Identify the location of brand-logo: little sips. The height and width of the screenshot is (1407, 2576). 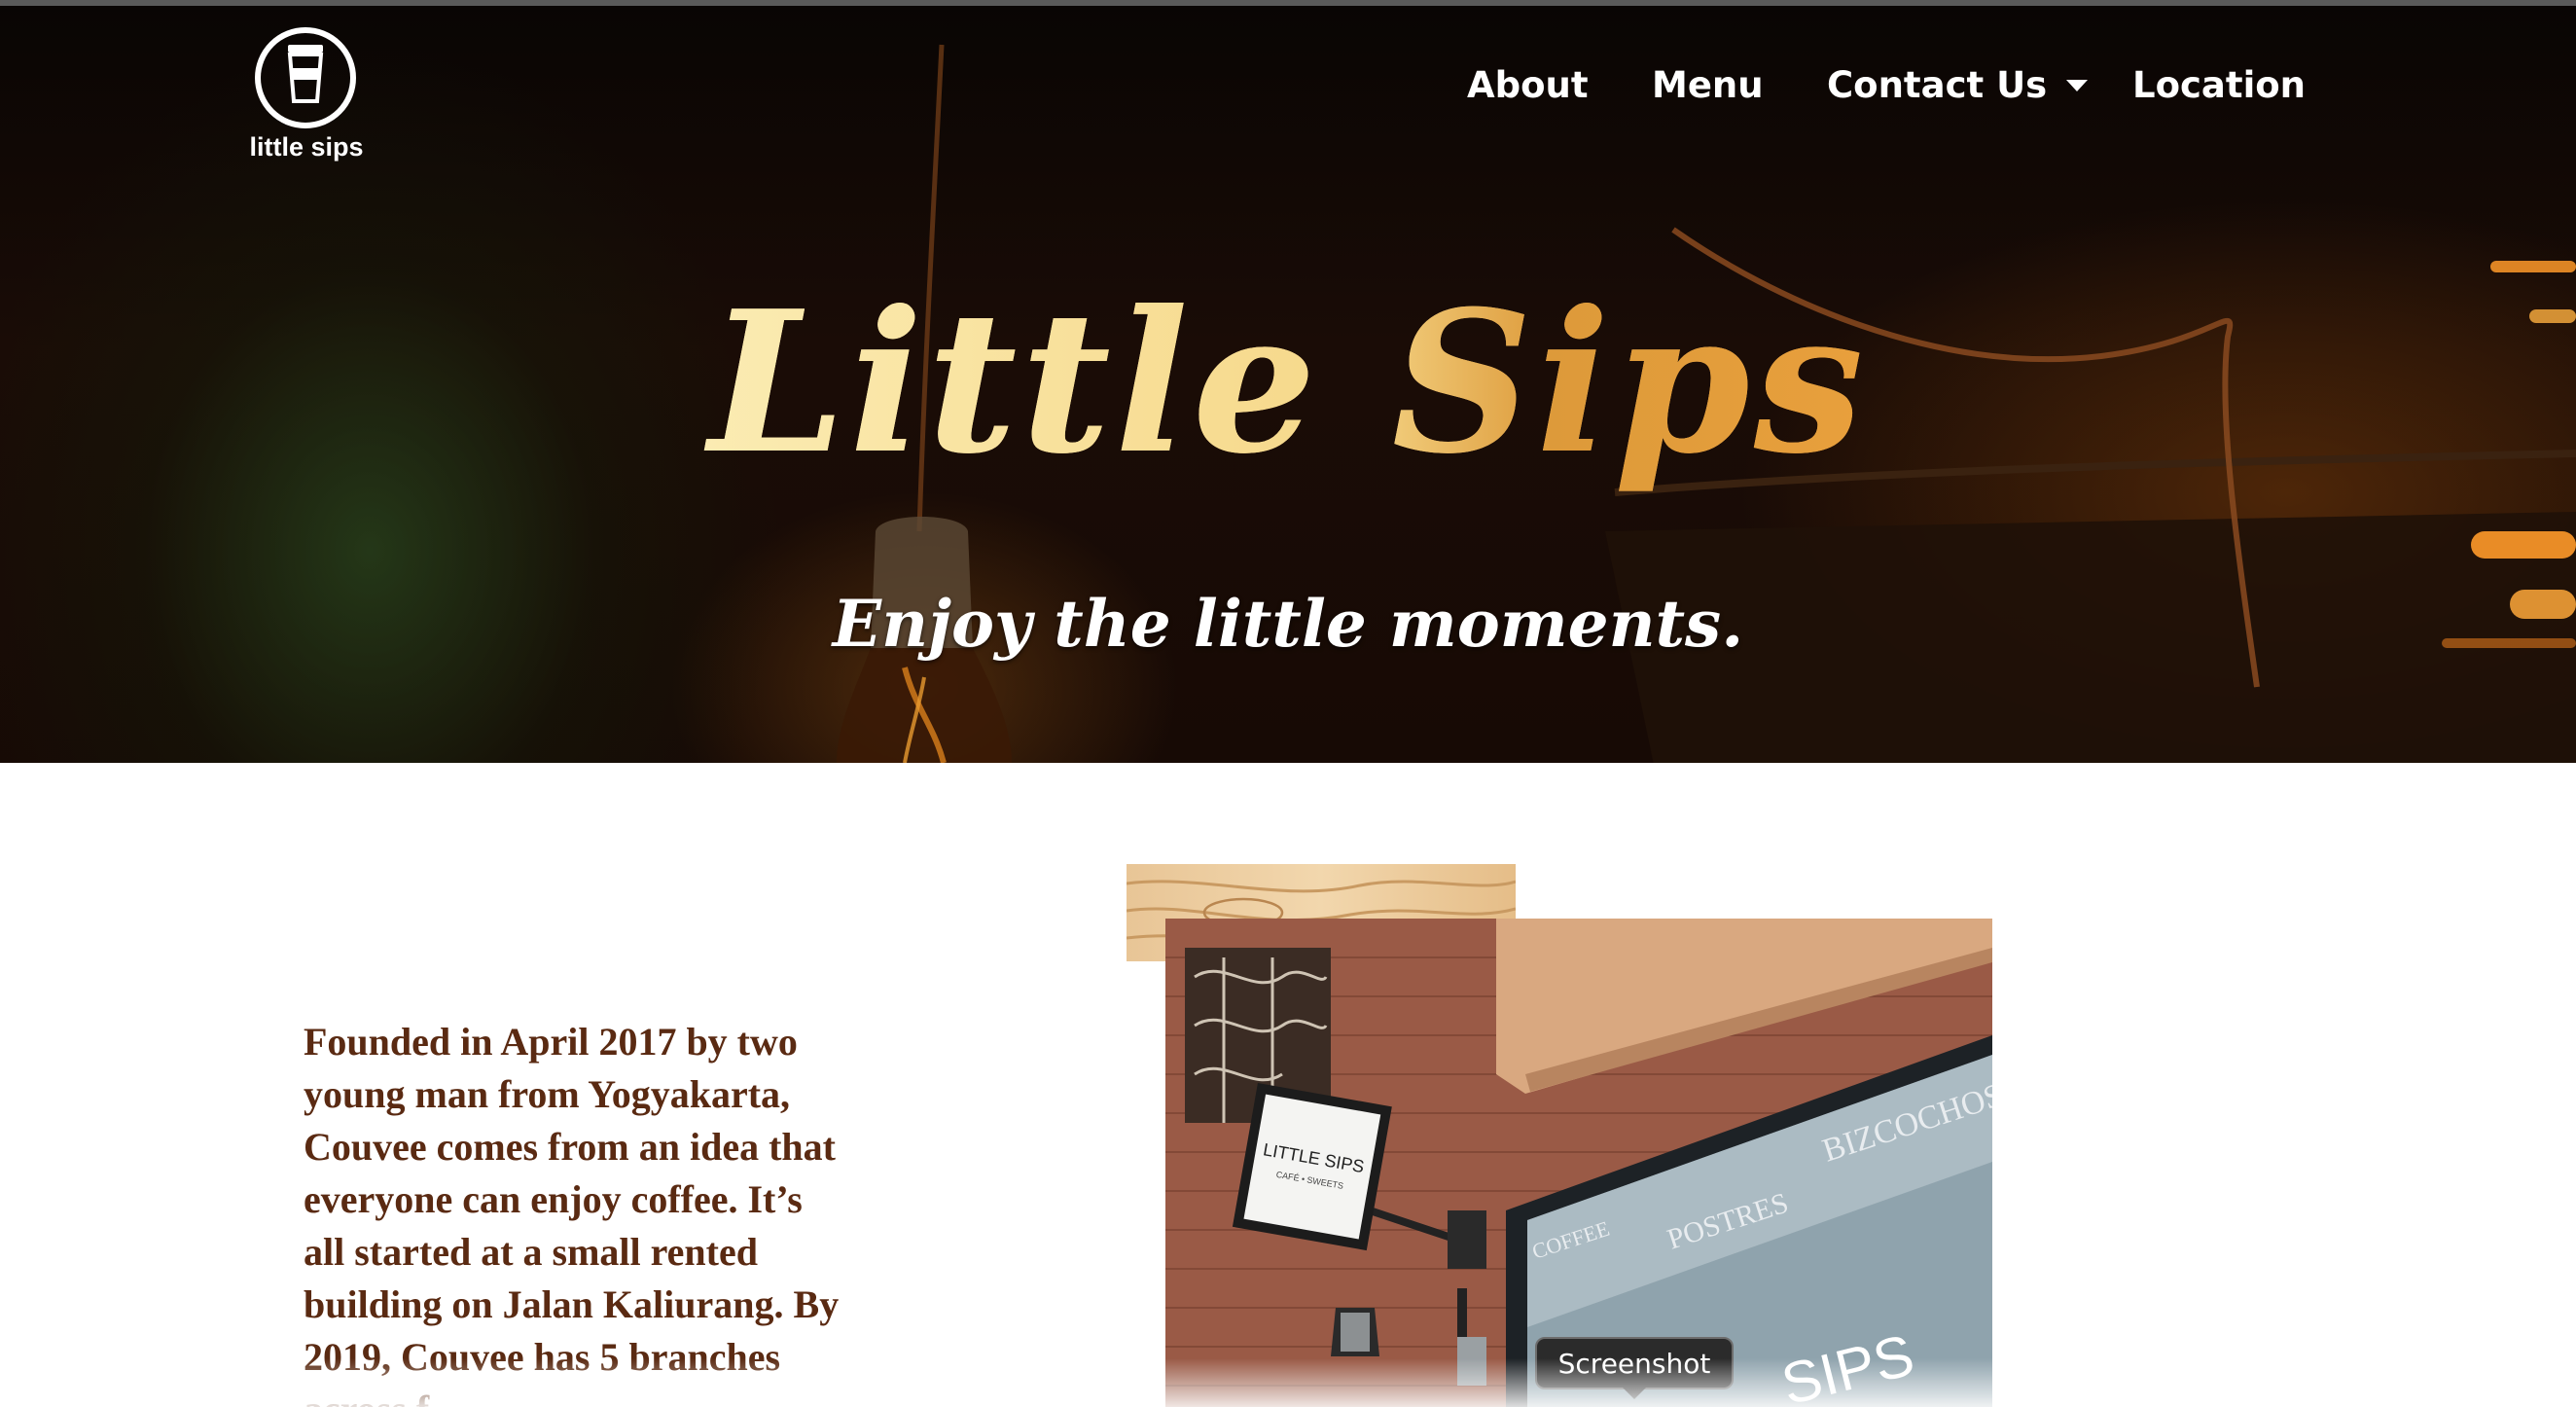
(306, 92).